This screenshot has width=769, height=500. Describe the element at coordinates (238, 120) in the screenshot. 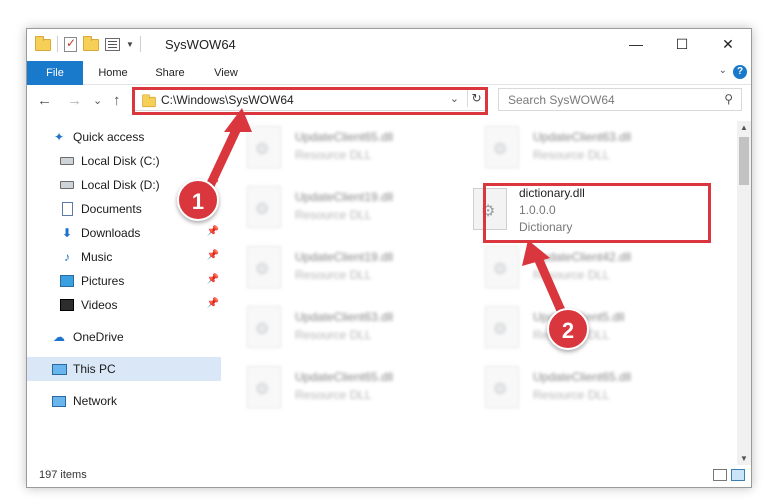

I see `arrowhead-icon` at that location.